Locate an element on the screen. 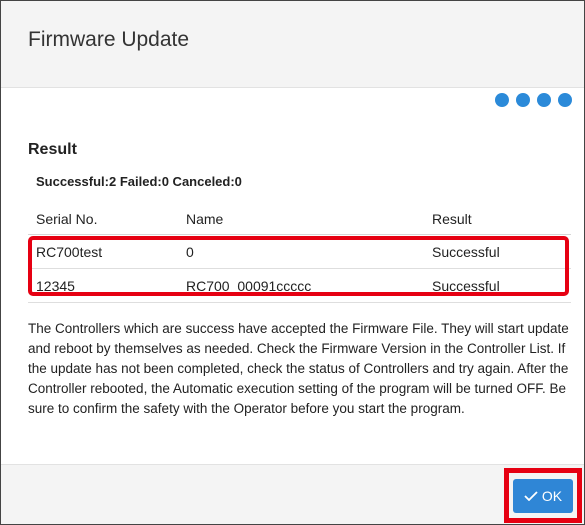 The width and height of the screenshot is (585, 525). ok-button: OK is located at coordinates (543, 496).